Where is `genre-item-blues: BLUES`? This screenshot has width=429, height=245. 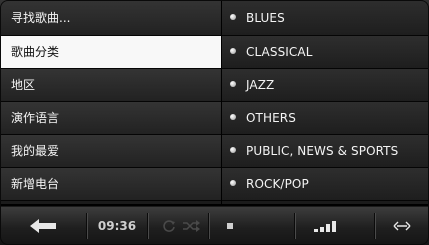 genre-item-blues: BLUES is located at coordinates (325, 18).